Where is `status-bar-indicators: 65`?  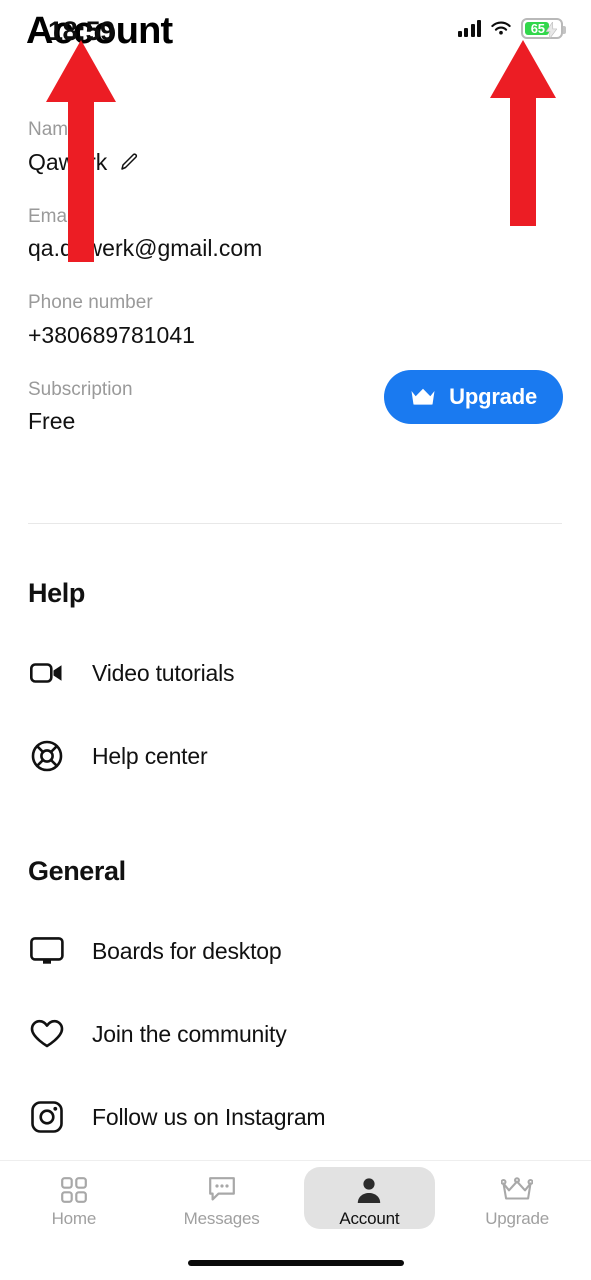 status-bar-indicators: 65 is located at coordinates (511, 28).